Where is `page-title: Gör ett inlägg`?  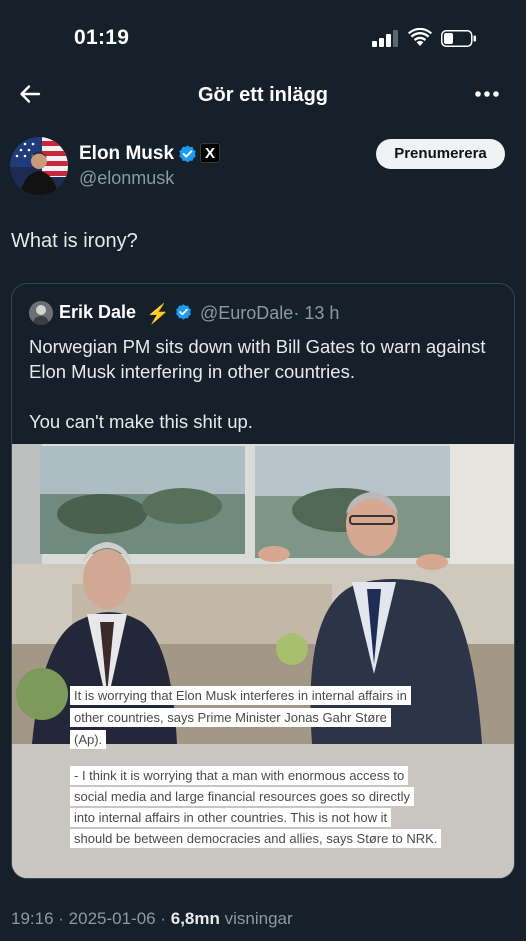 page-title: Gör ett inlägg is located at coordinates (263, 95).